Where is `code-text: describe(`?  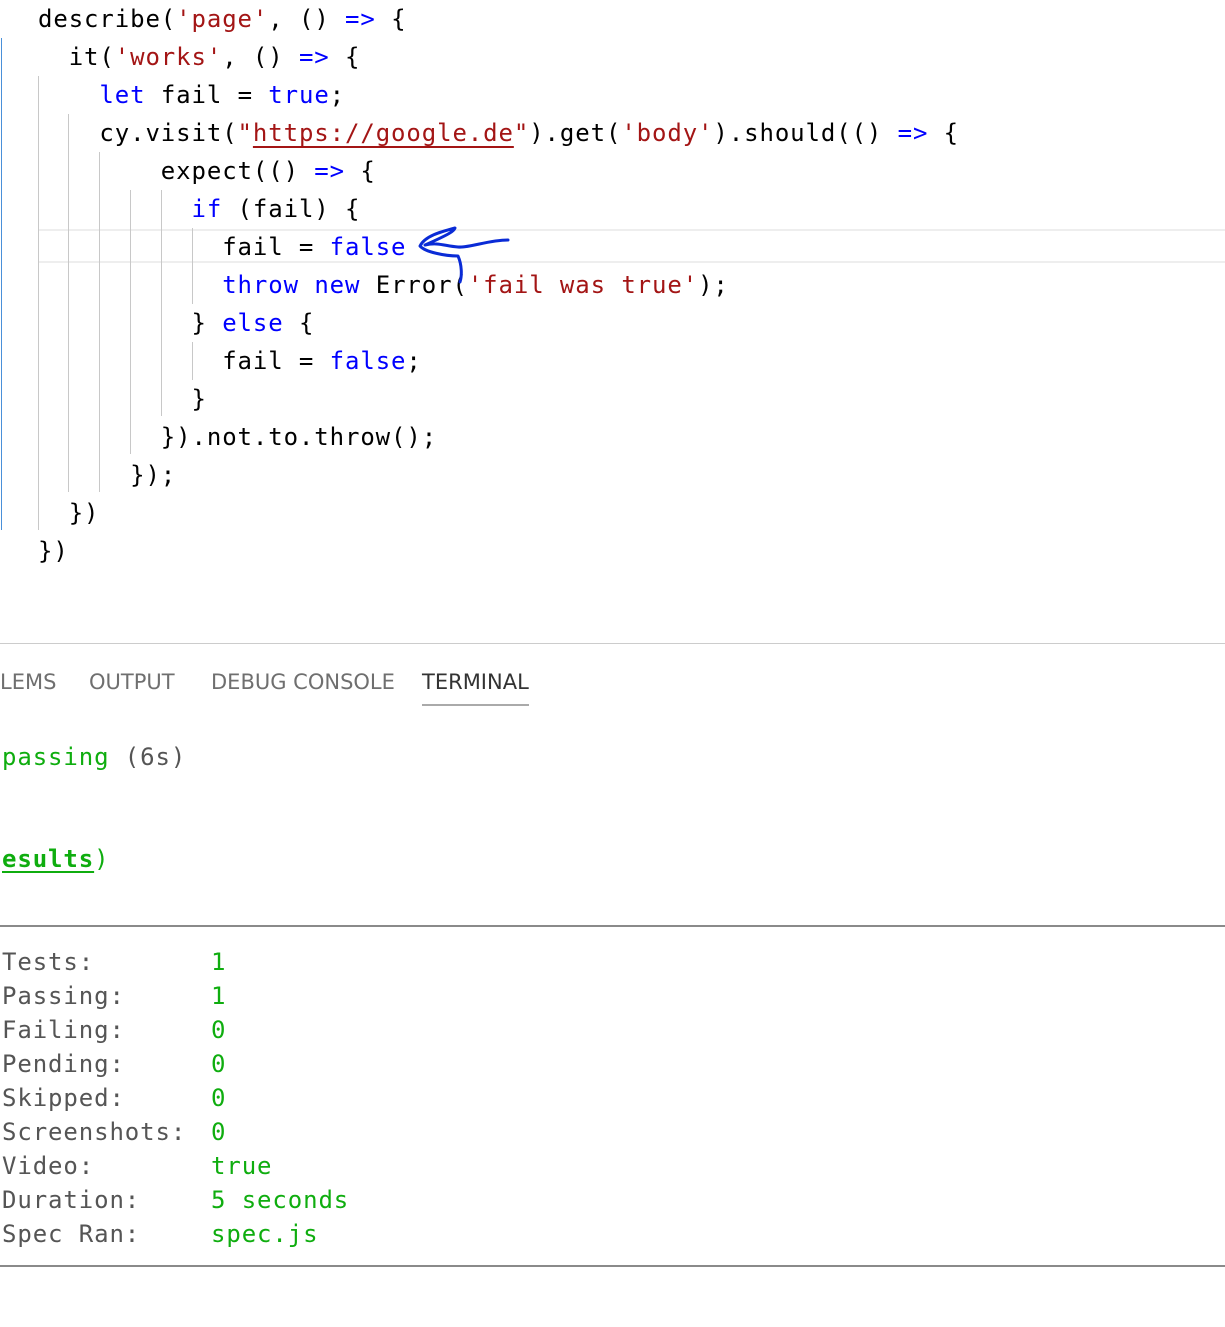
code-text: describe( is located at coordinates (107, 19).